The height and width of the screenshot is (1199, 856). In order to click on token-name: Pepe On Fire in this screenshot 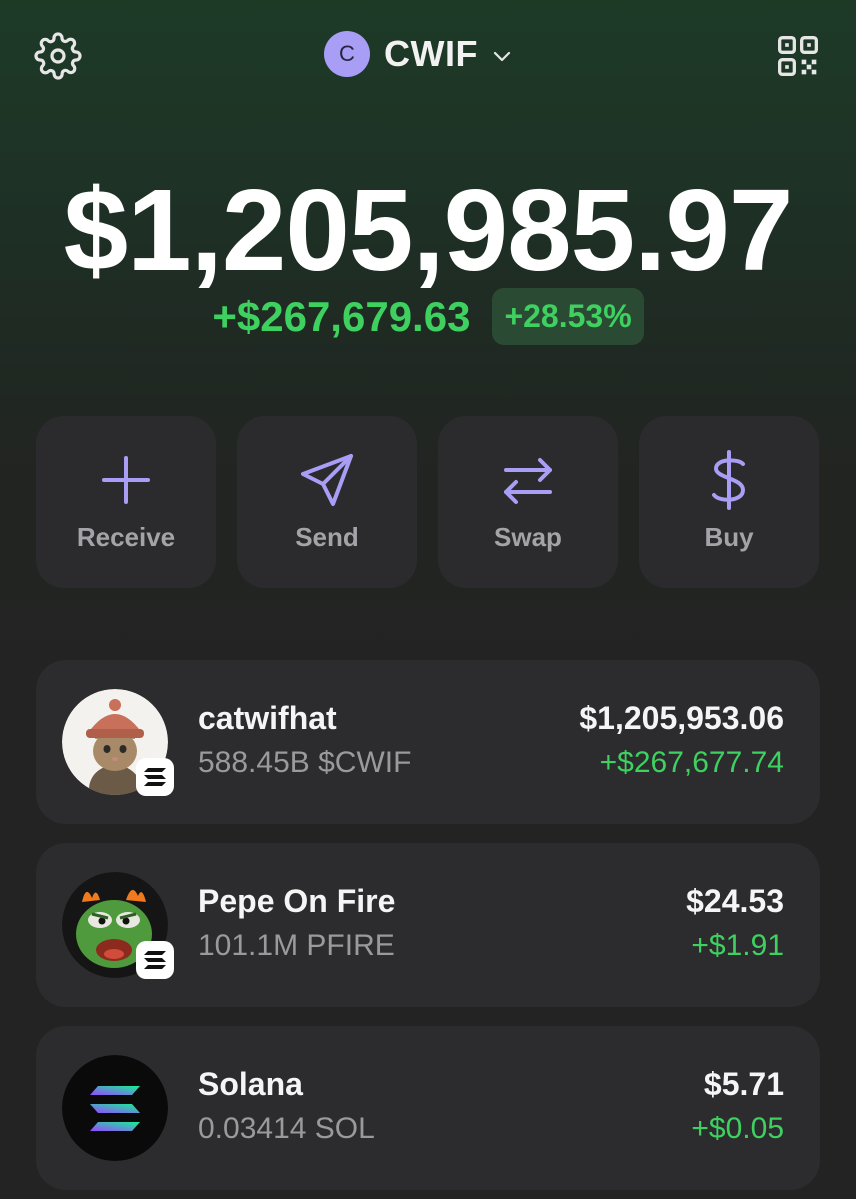, I will do `click(297, 901)`.